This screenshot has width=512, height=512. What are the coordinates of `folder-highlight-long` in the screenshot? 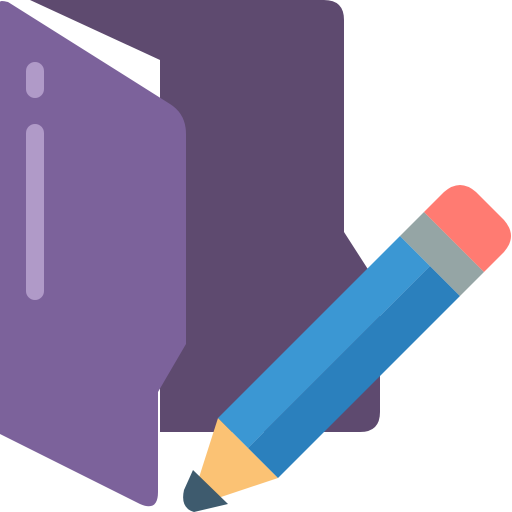 It's located at (35, 212).